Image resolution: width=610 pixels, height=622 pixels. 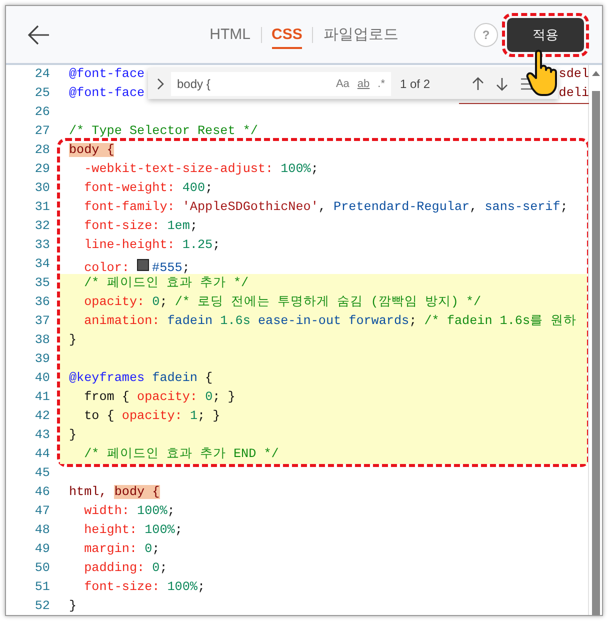 What do you see at coordinates (573, 74) in the screenshot?
I see `code-text: sdel` at bounding box center [573, 74].